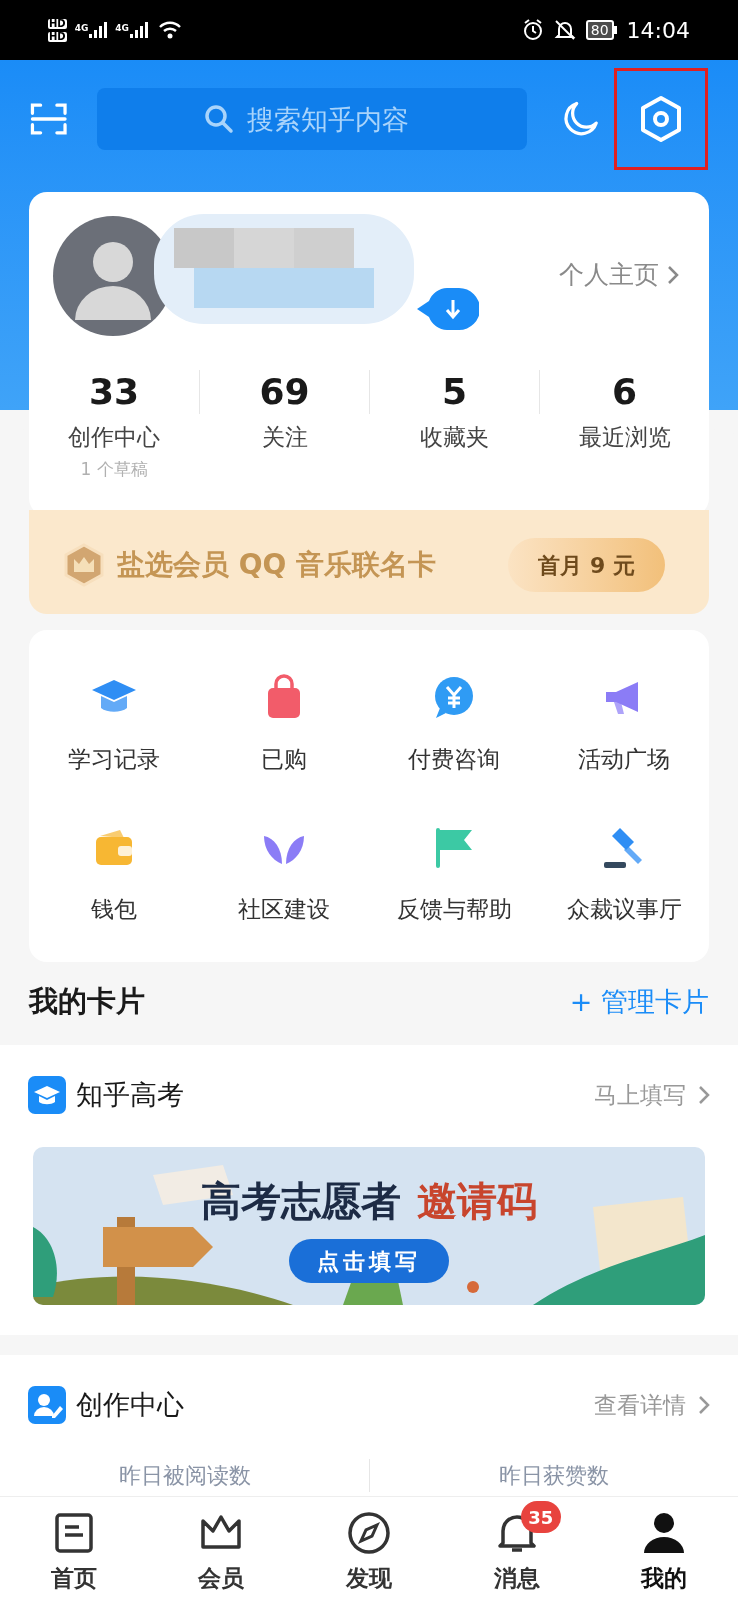  What do you see at coordinates (284, 392) in the screenshot?
I see `stat-value: 69` at bounding box center [284, 392].